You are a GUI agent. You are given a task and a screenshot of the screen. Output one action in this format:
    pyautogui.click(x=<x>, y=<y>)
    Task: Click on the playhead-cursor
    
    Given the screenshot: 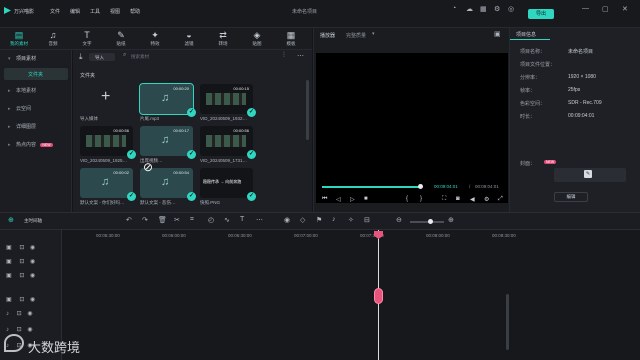 What is the action you would take?
    pyautogui.click(x=378, y=296)
    